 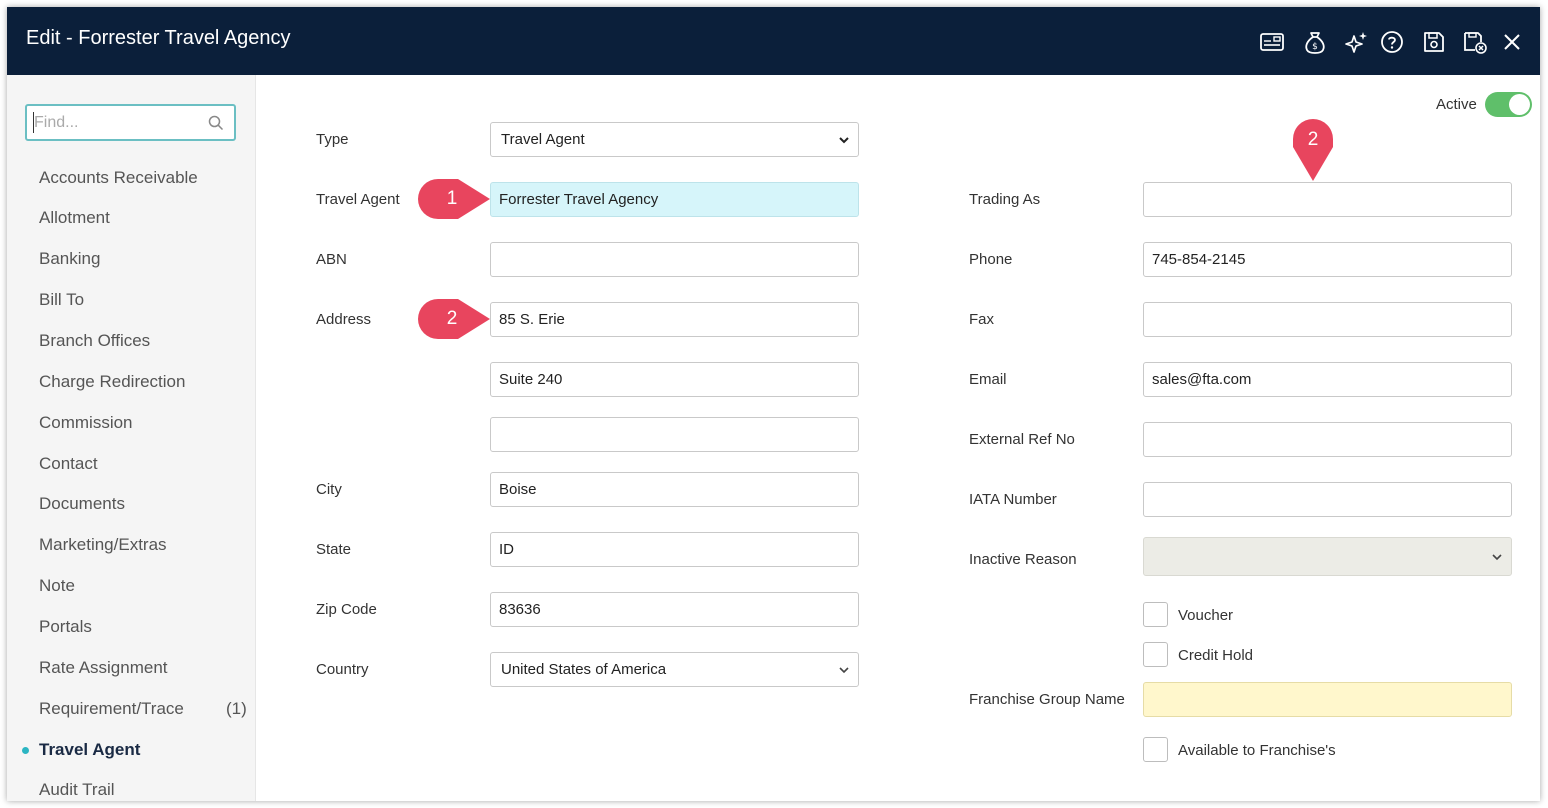 I want to click on sidebar-item-travel-agent: Travel Agent, so click(x=89, y=752).